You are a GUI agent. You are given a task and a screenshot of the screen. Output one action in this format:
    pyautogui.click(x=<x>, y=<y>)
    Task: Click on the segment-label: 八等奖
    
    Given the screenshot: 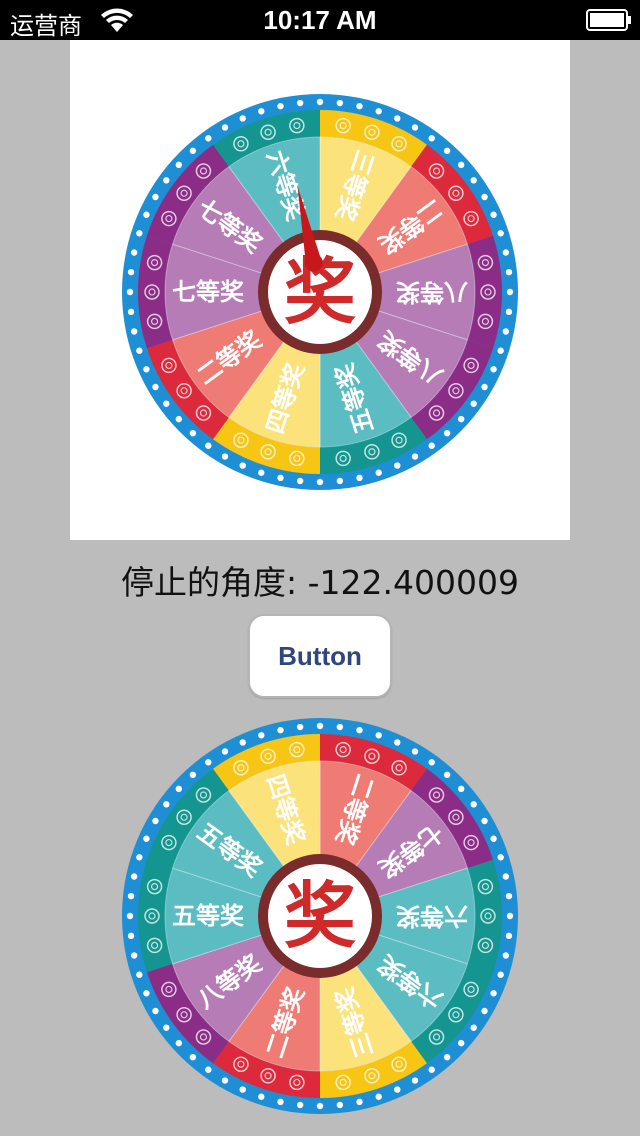 What is the action you would take?
    pyautogui.click(x=431, y=292)
    